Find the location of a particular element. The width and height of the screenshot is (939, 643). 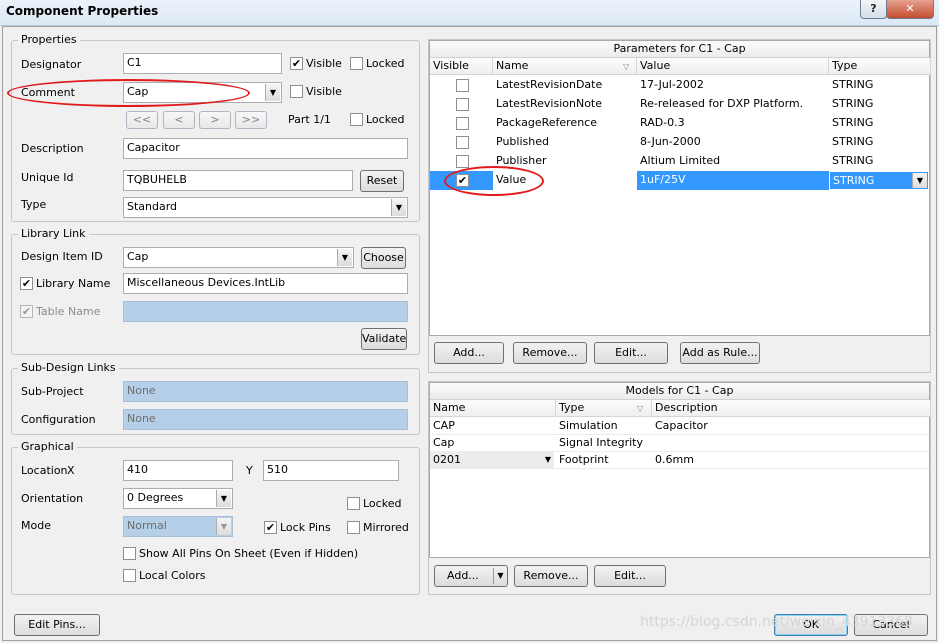

design-item-combo: Cap ▼ is located at coordinates (238, 257).